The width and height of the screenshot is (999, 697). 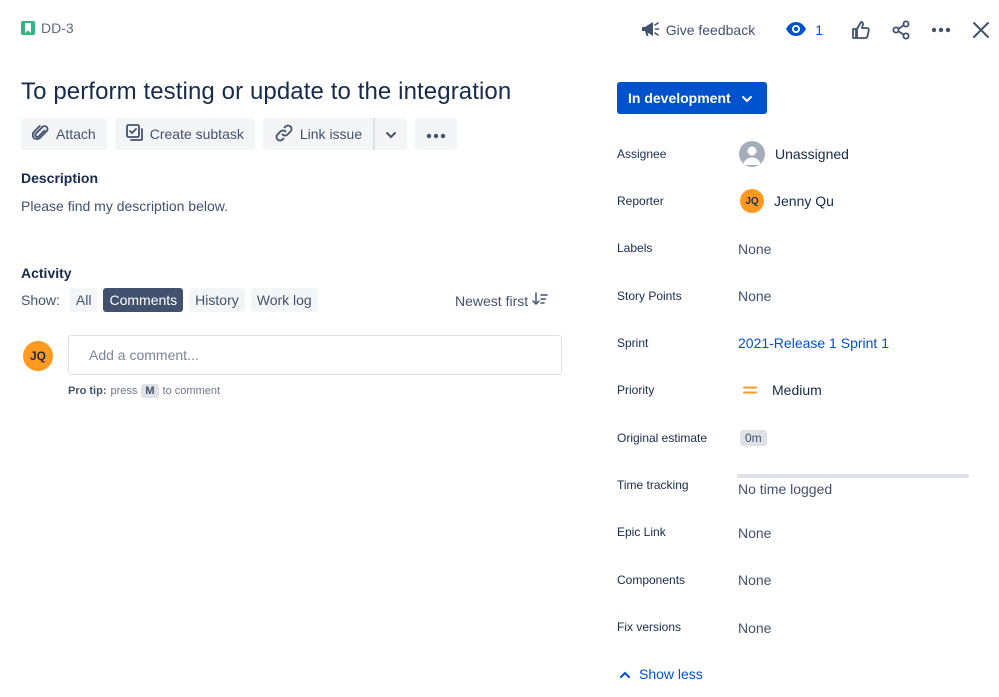 I want to click on thumbs-up-icon, so click(x=861, y=30).